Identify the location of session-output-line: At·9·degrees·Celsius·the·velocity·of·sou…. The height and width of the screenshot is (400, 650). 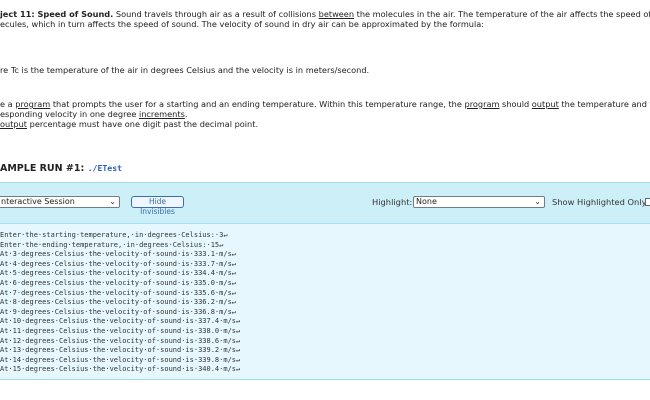
(118, 311).